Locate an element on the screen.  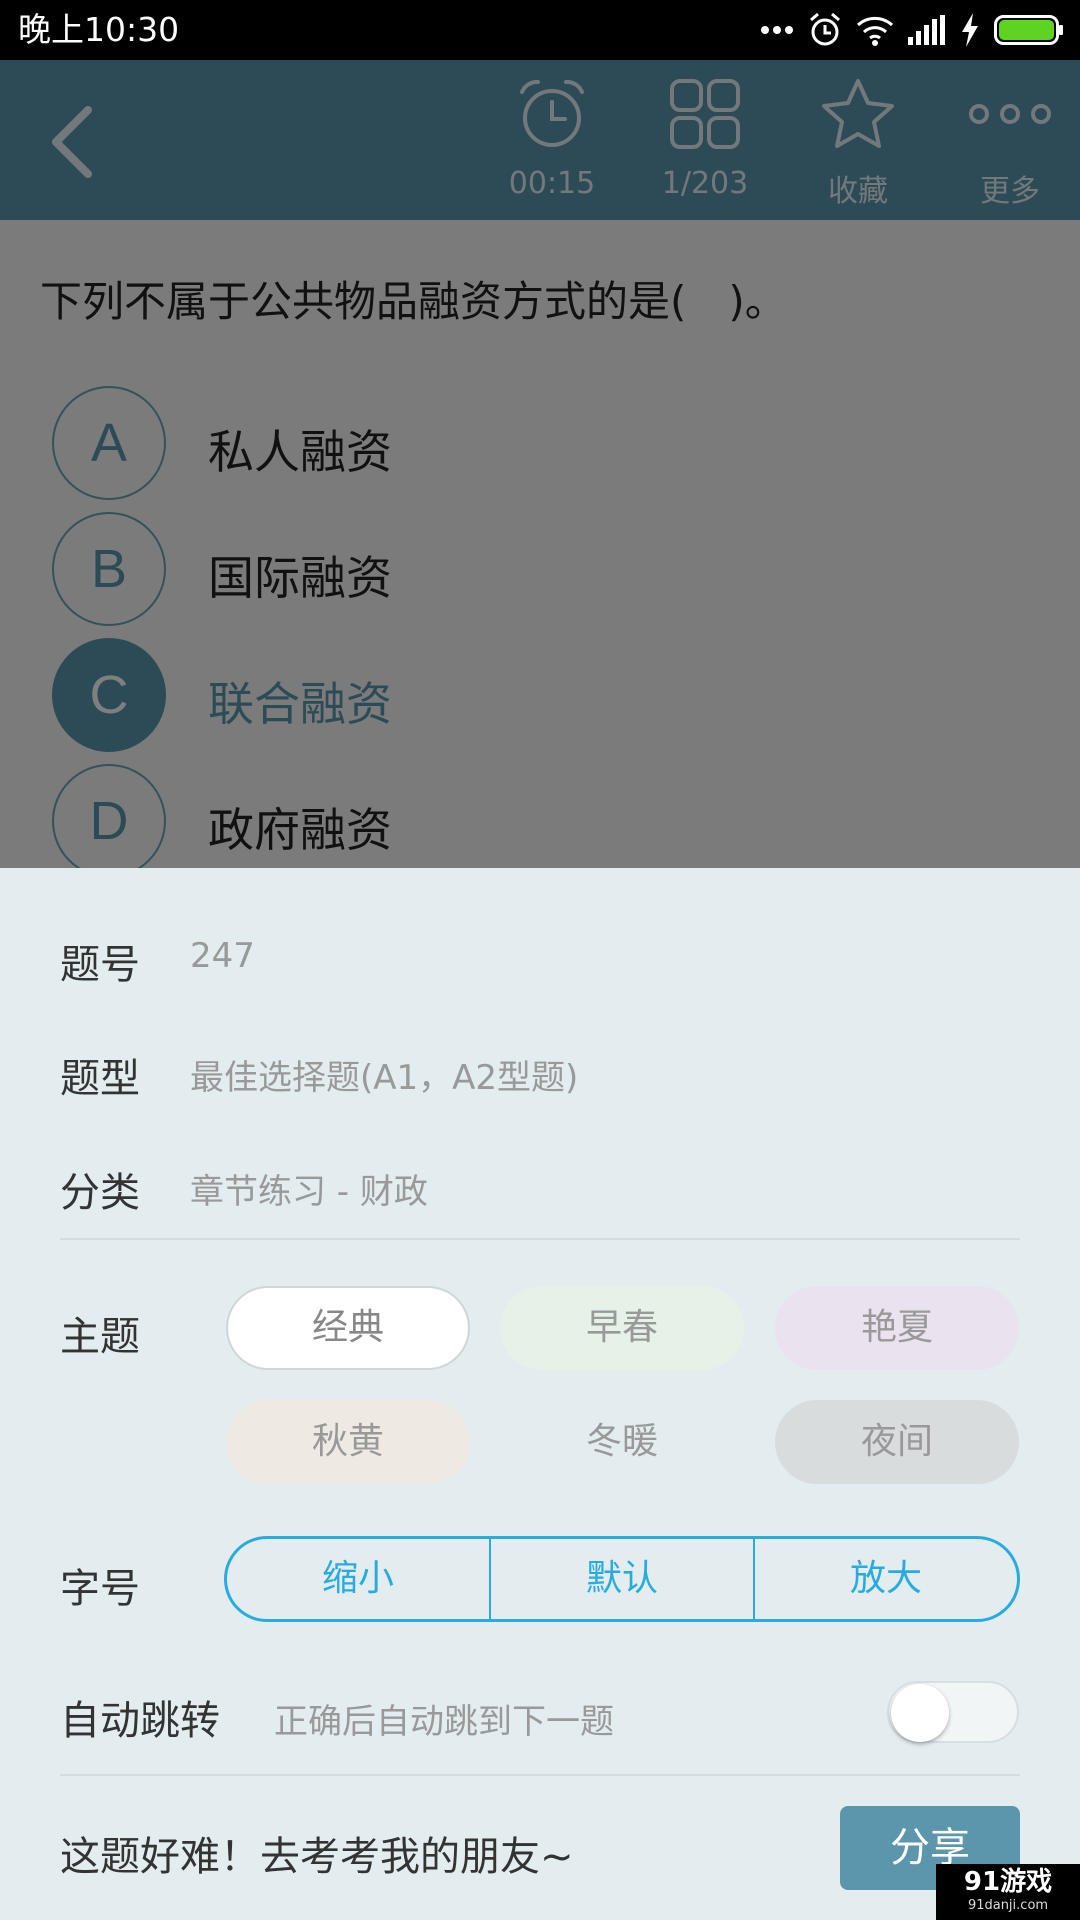
status-icons is located at coordinates (912, 30).